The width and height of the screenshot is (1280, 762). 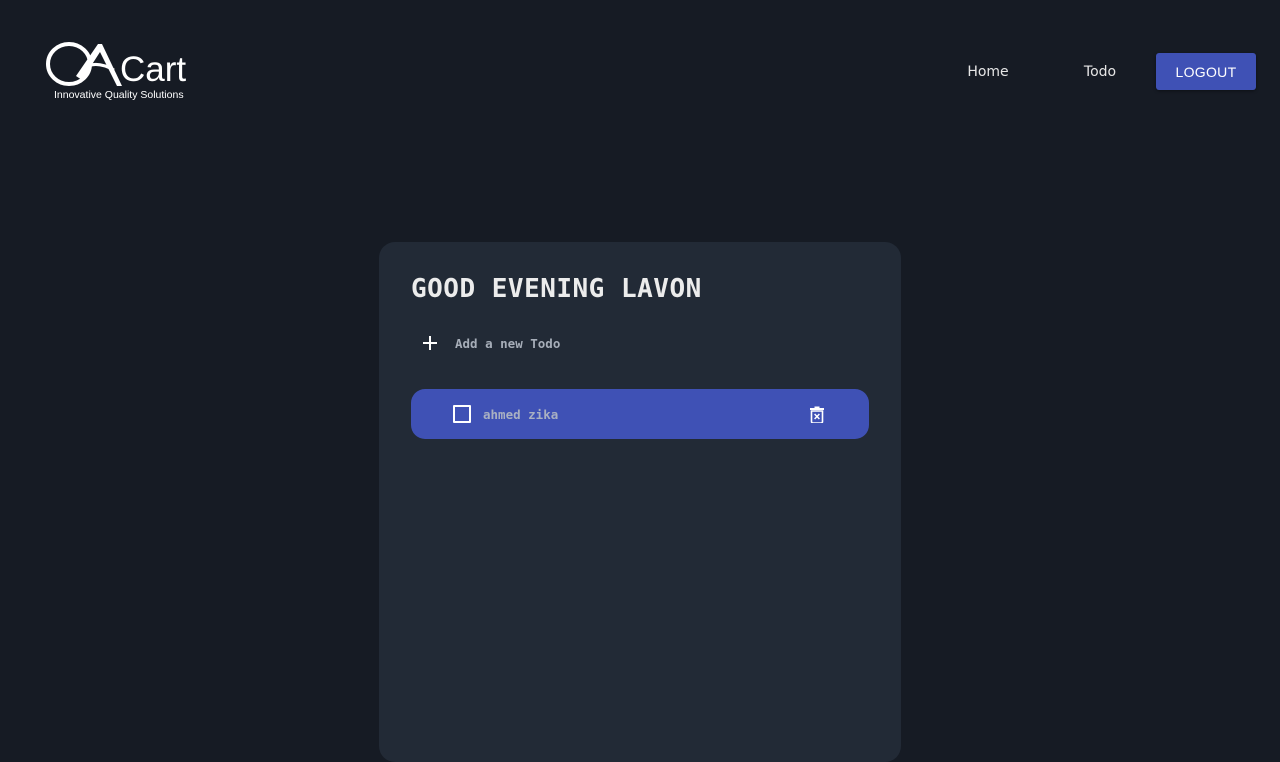 I want to click on logo-tagline: Innovative Quality Solutions, so click(x=119, y=95).